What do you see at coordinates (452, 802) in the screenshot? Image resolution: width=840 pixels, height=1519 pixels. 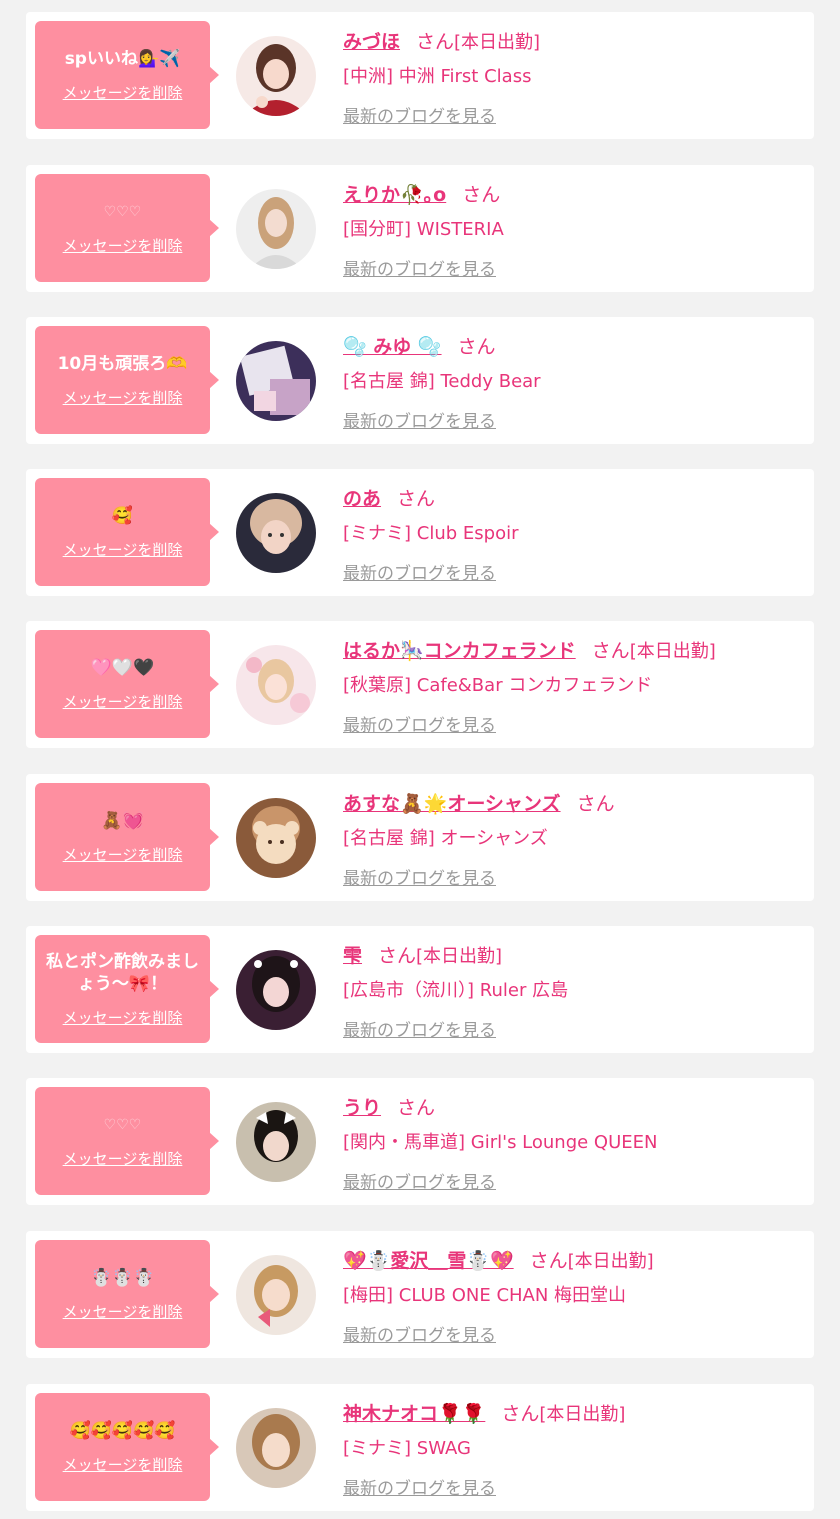 I see `cast-name-link: あすな🧸🌟オーシャンズ` at bounding box center [452, 802].